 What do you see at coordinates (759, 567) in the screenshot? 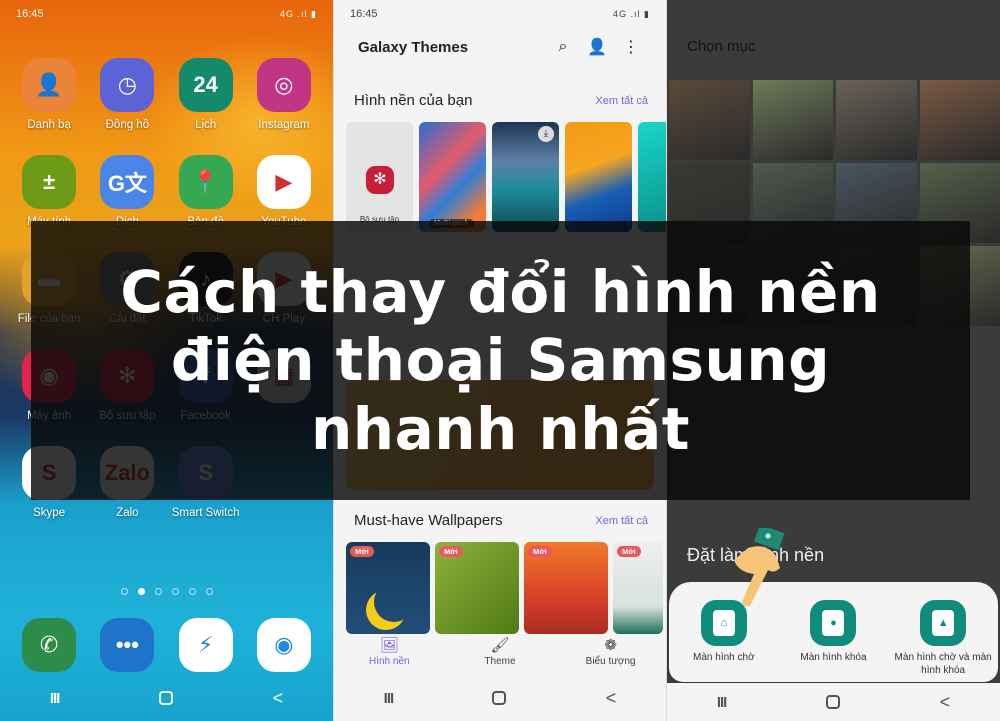
I see `pointing-hand-icon` at bounding box center [759, 567].